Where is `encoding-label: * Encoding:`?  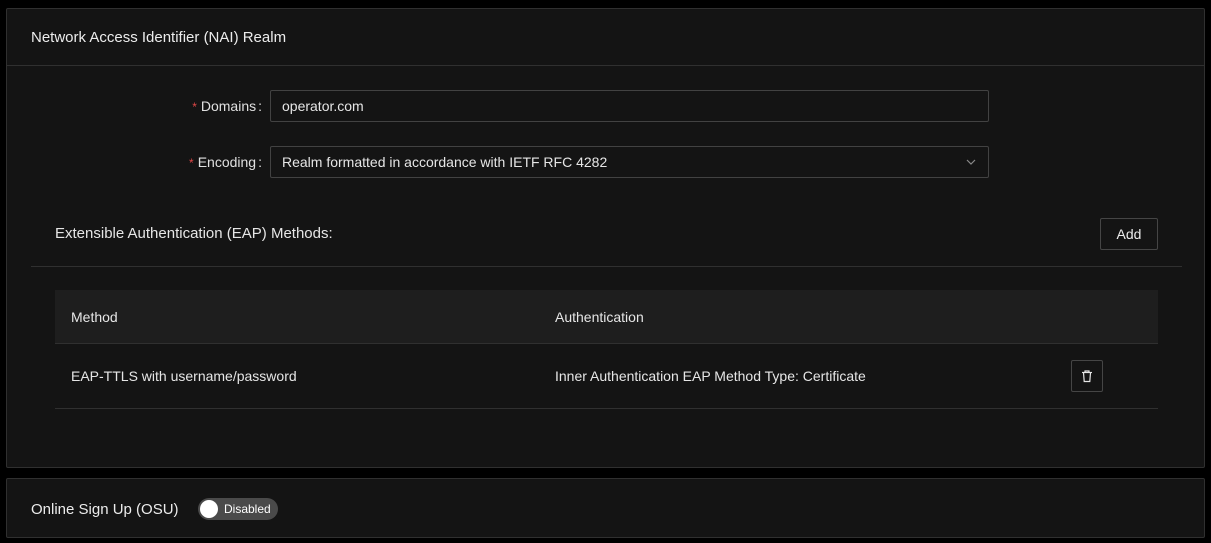
encoding-label: * Encoding: is located at coordinates (225, 162).